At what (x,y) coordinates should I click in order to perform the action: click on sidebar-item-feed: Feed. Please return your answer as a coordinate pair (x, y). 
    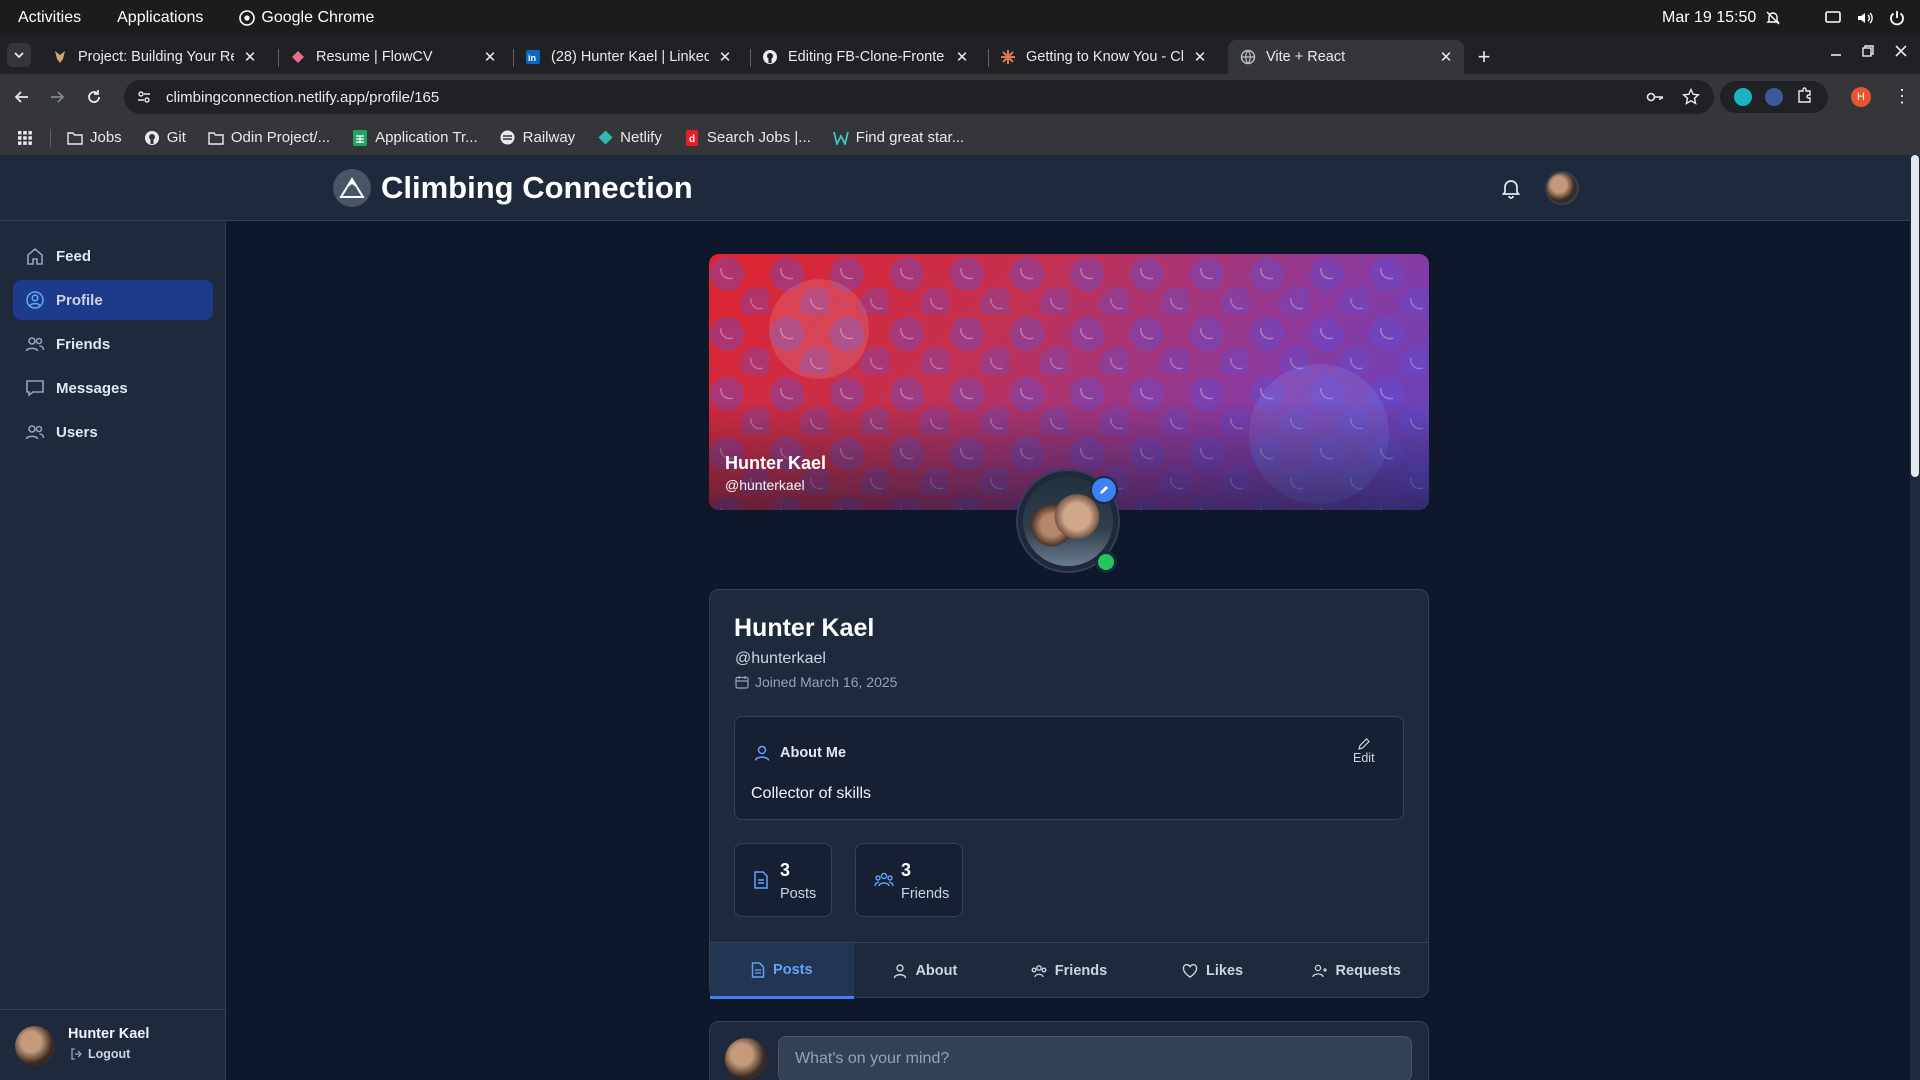
    Looking at the image, I should click on (113, 256).